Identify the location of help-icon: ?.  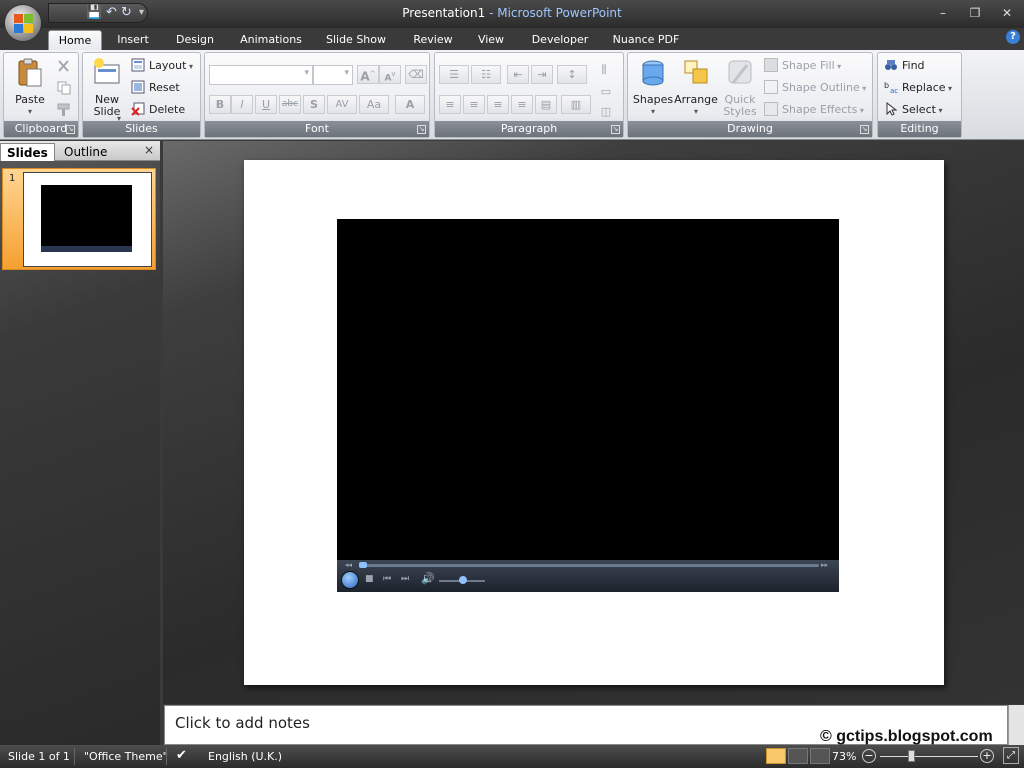
(1013, 37).